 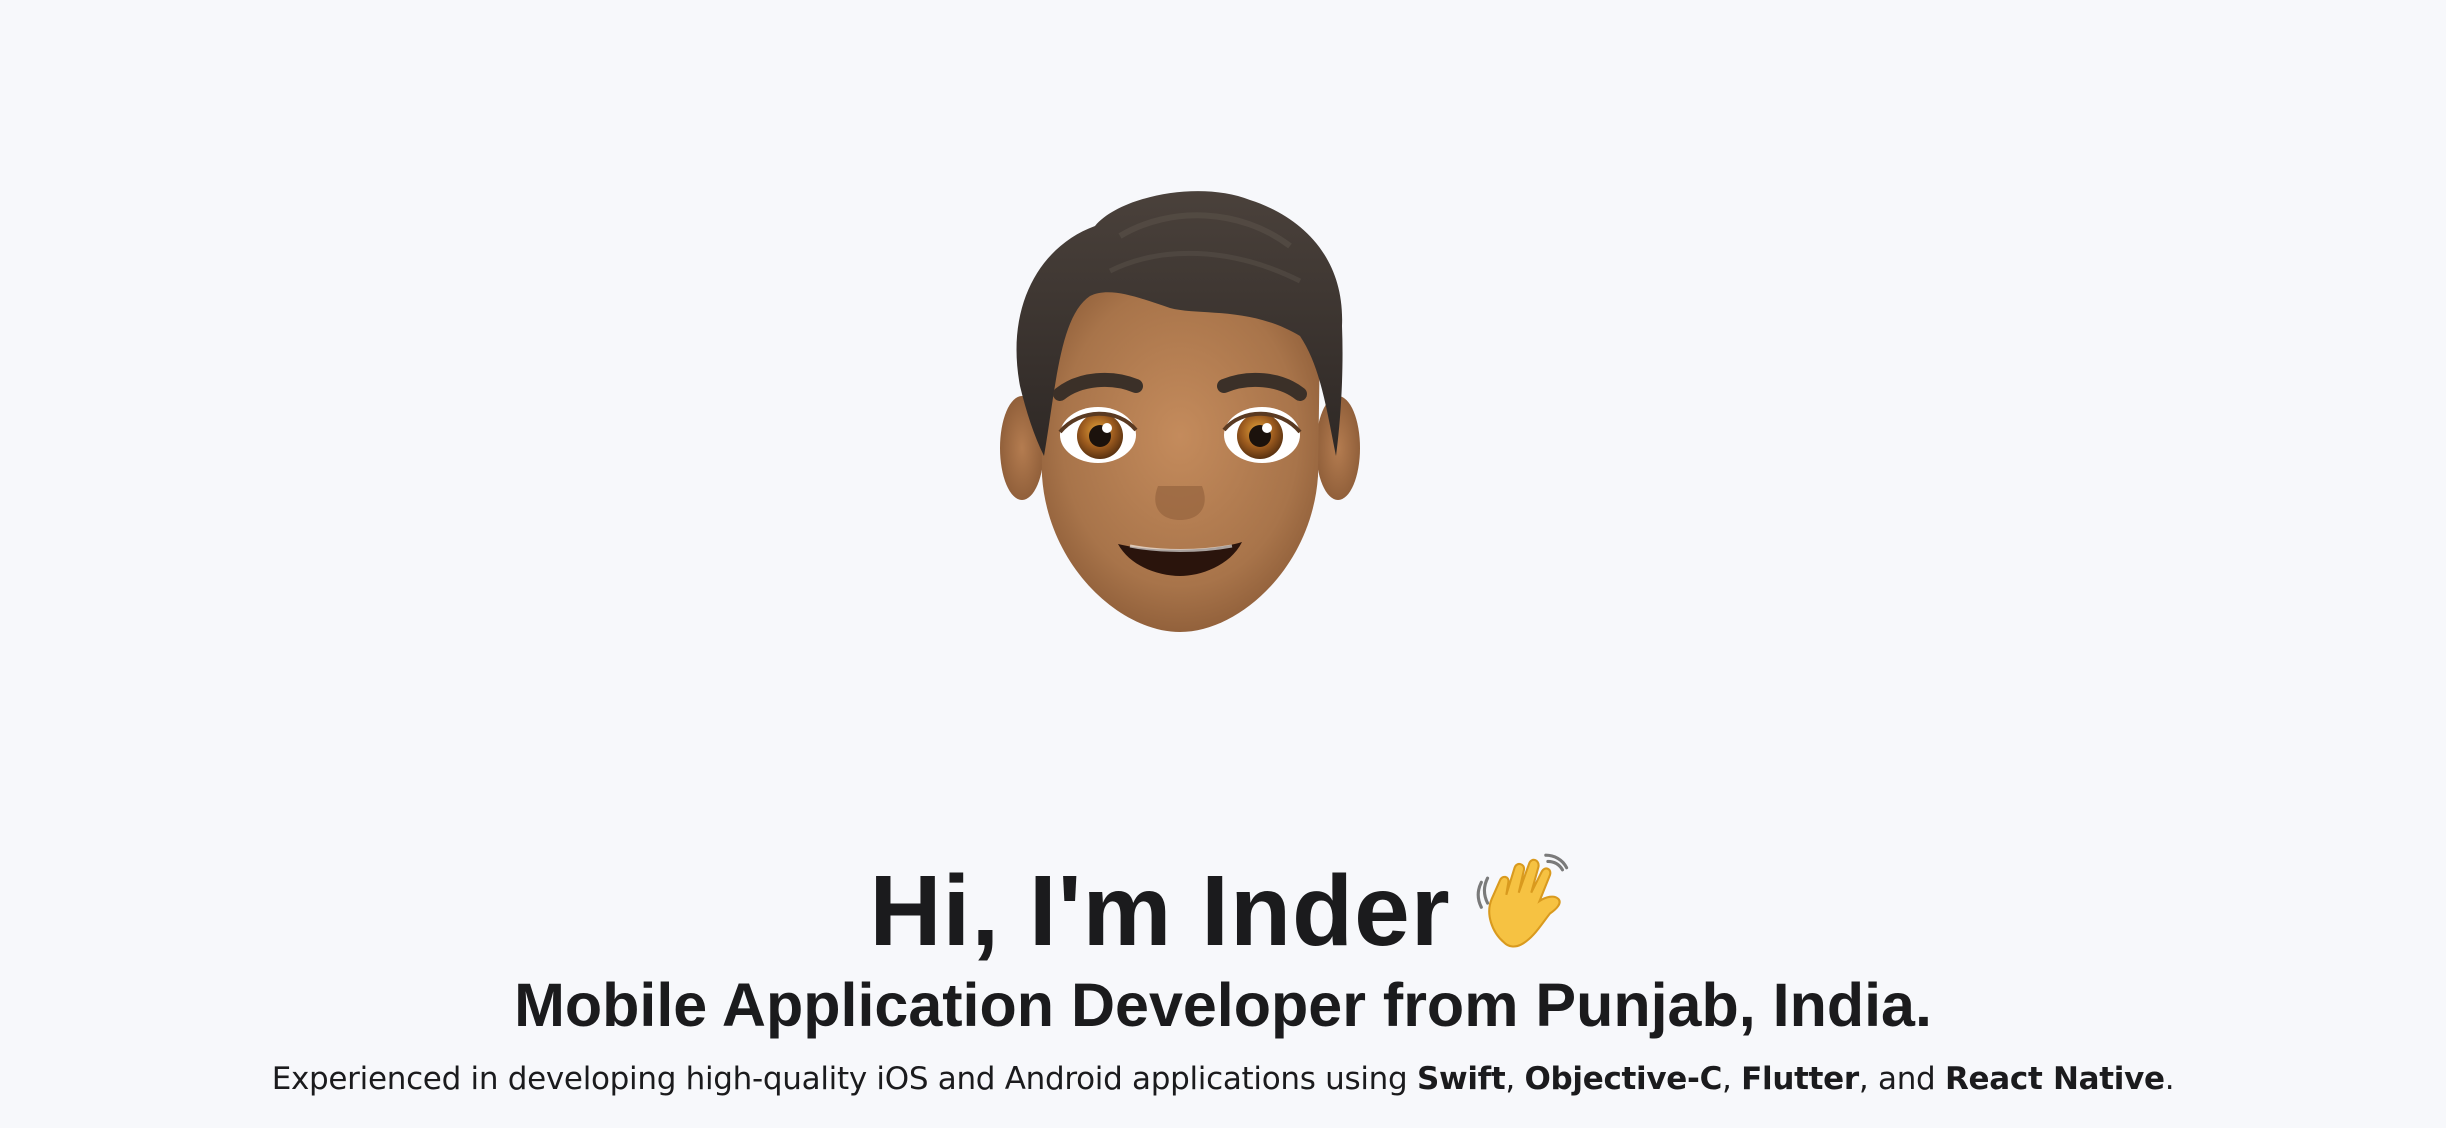 What do you see at coordinates (2054, 1079) in the screenshot?
I see `tech-react-native: React Native` at bounding box center [2054, 1079].